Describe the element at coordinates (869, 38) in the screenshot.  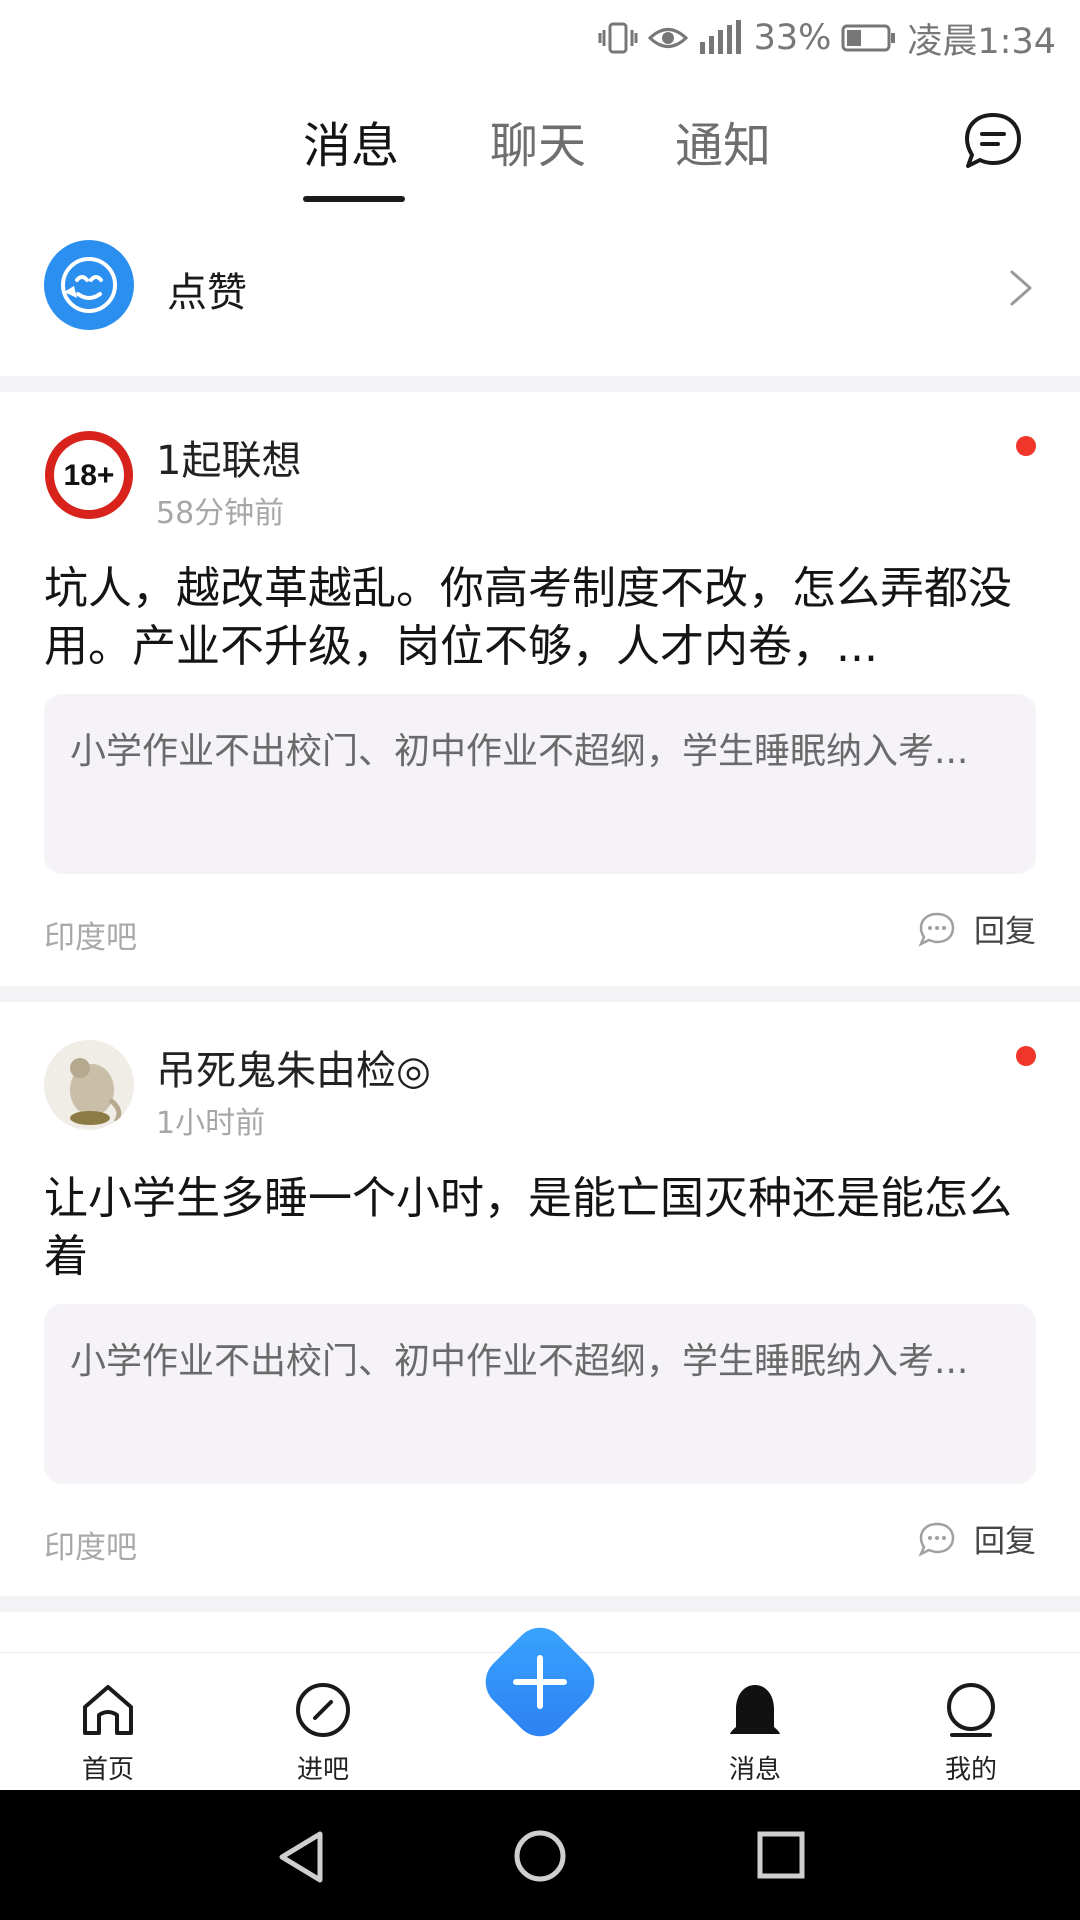
I see `battery-icon` at that location.